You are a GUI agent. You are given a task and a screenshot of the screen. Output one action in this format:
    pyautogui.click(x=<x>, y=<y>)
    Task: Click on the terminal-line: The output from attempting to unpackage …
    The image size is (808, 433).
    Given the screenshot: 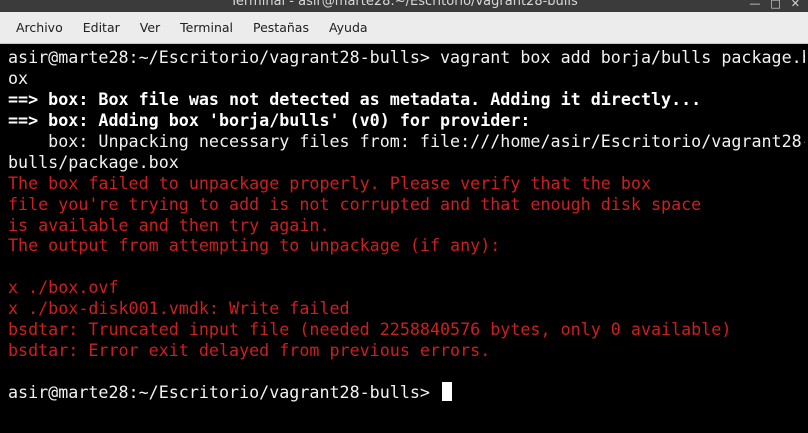 What is the action you would take?
    pyautogui.click(x=254, y=245)
    